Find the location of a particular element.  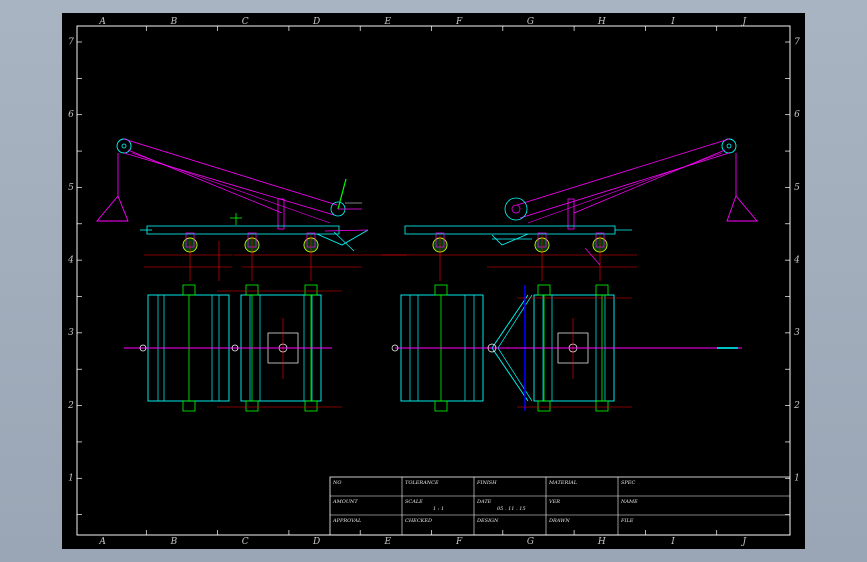

grid-column-labels-top: A B C D E F G H I J is located at coordinates (423, 24).